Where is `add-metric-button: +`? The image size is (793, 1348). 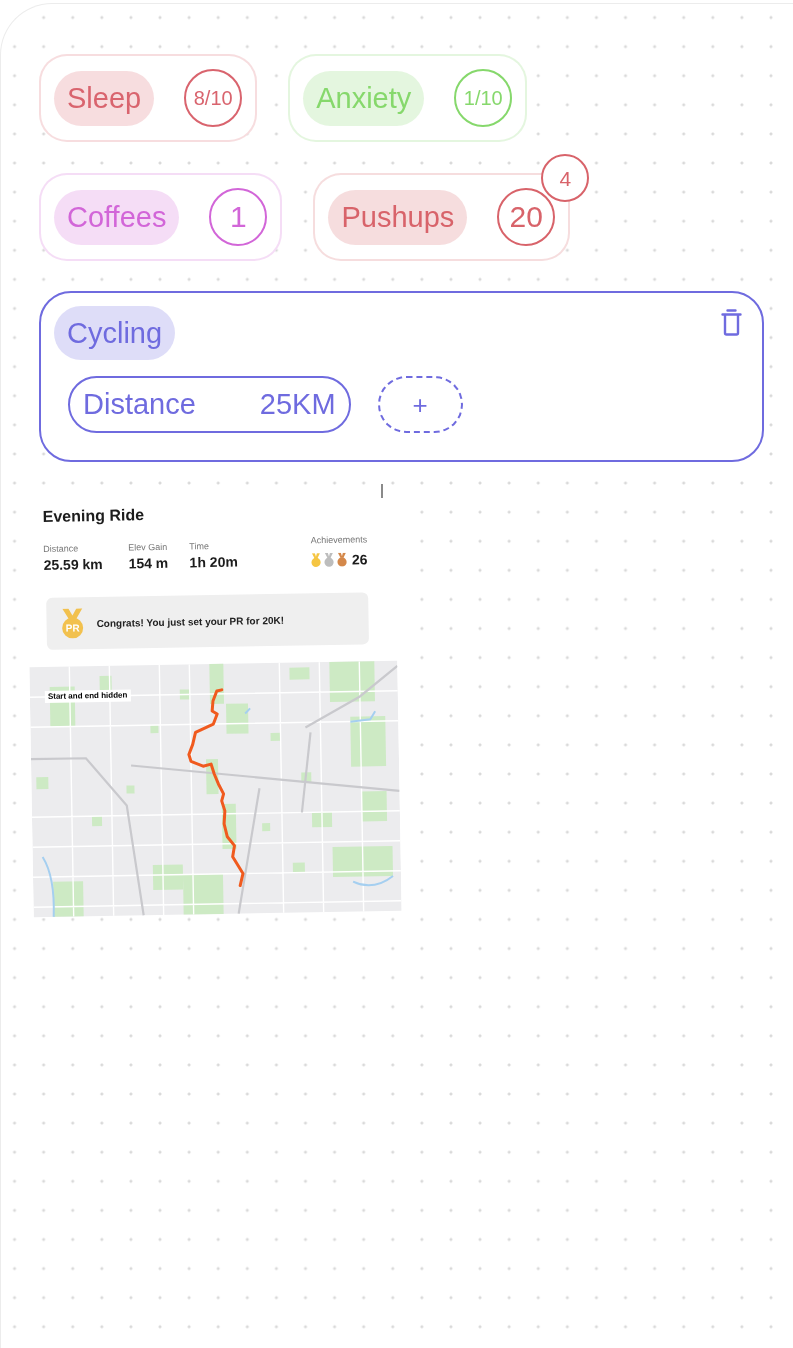 add-metric-button: + is located at coordinates (420, 404).